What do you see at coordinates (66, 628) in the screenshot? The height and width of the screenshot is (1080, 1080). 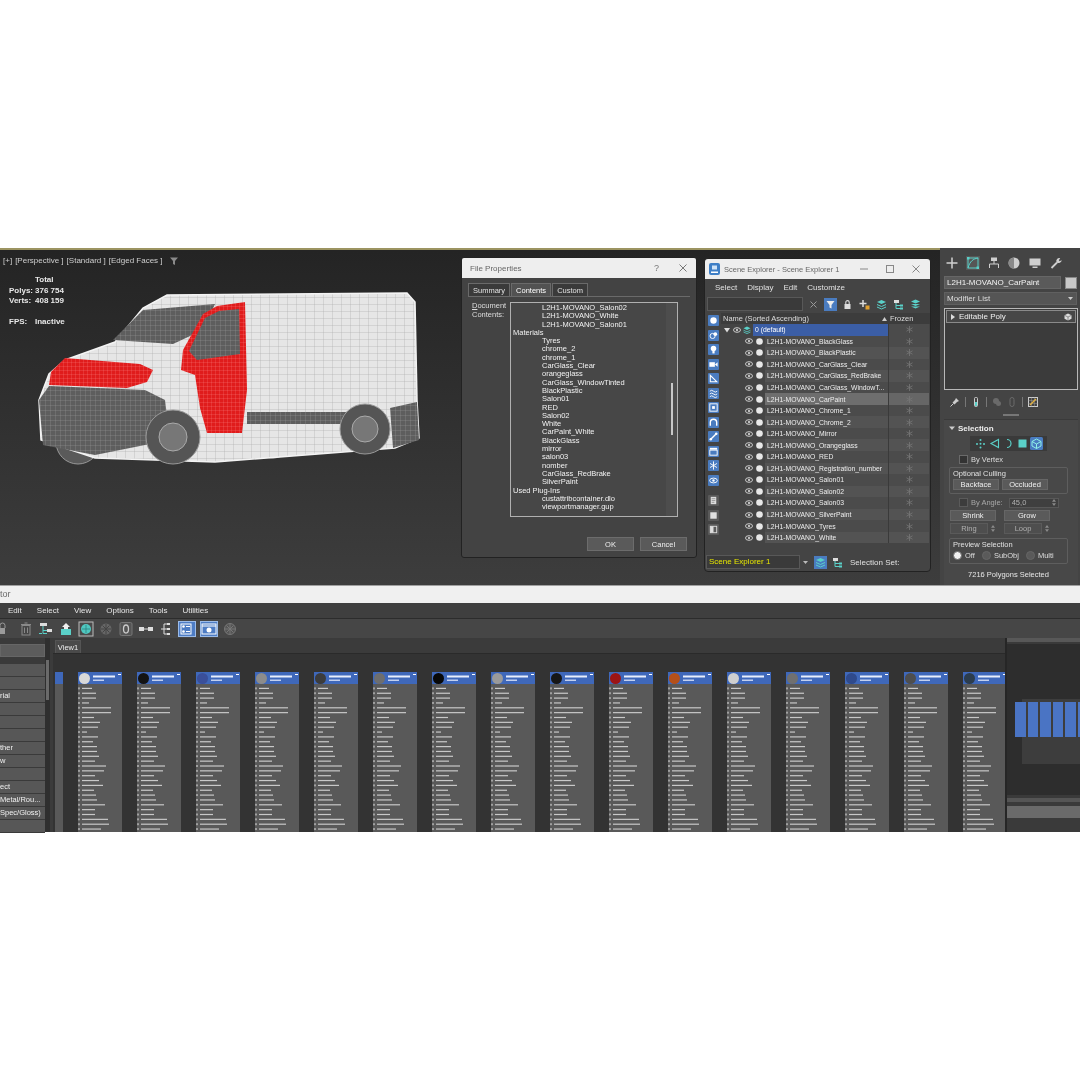 I see `upload-box-icon` at bounding box center [66, 628].